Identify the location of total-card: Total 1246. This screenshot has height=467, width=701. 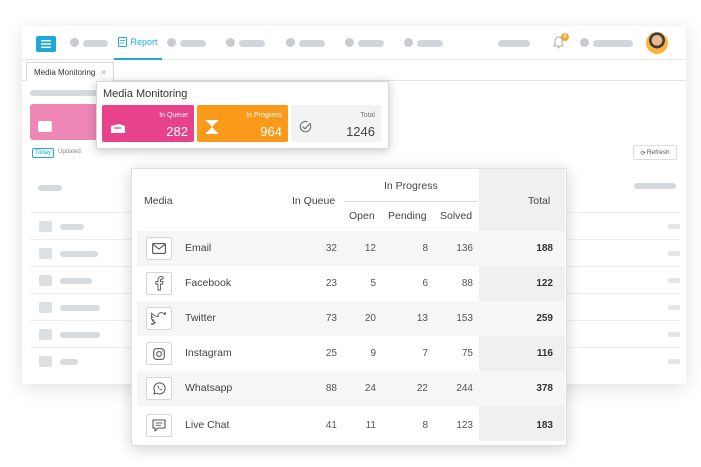
(336, 123).